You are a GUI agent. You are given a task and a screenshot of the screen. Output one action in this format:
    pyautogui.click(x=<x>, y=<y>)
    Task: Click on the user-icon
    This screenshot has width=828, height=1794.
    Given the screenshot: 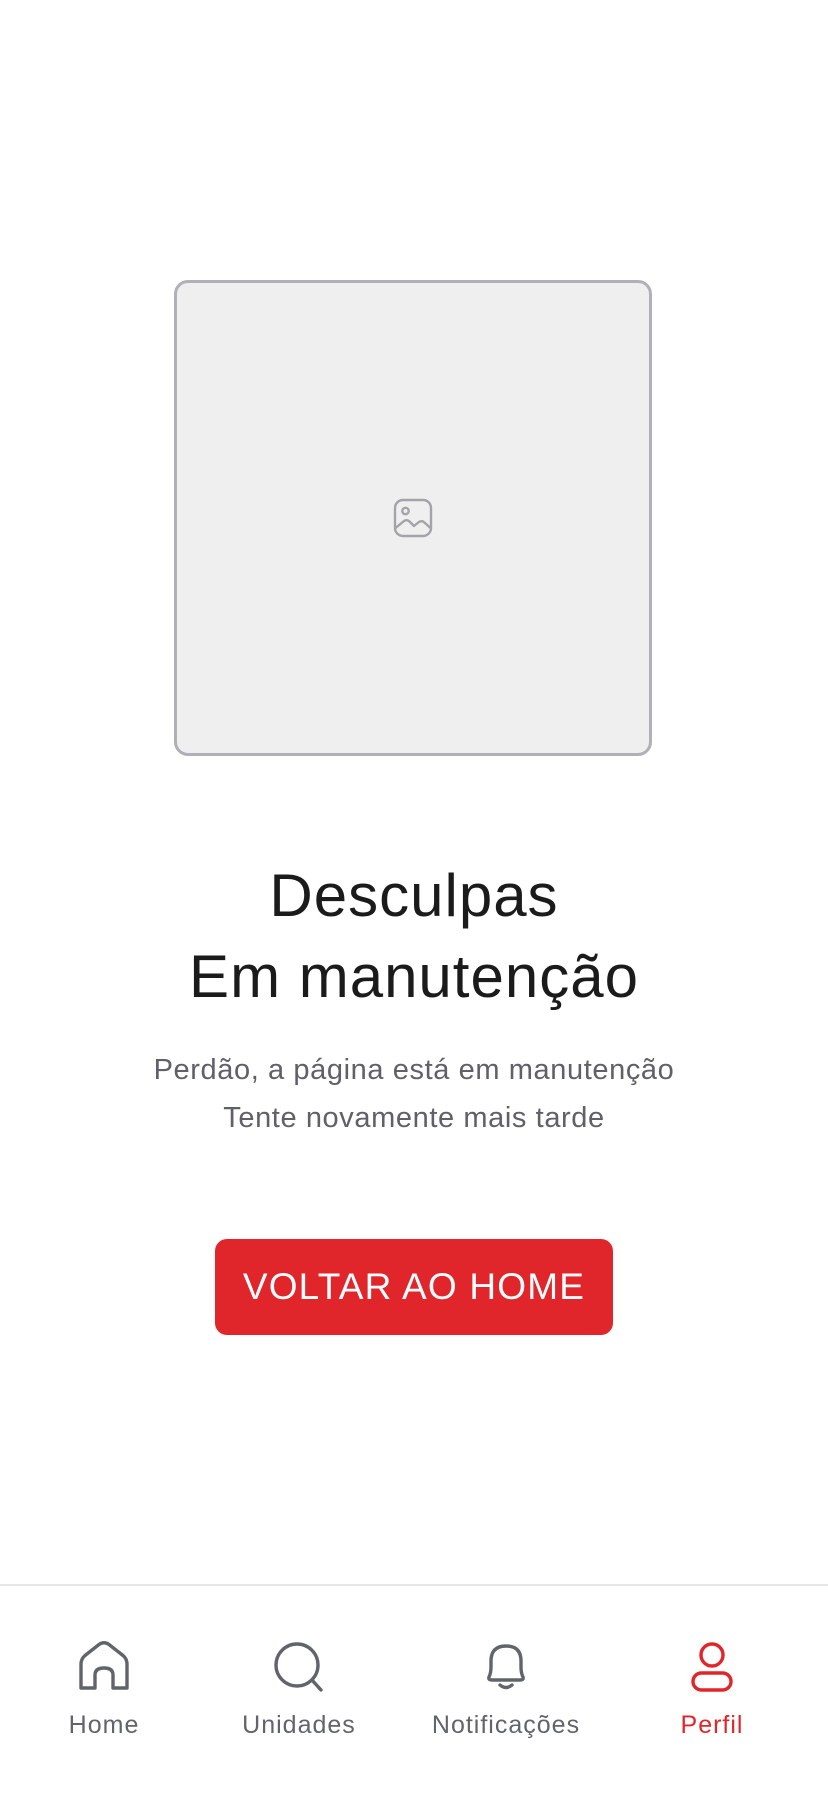 What is the action you would take?
    pyautogui.click(x=712, y=1667)
    